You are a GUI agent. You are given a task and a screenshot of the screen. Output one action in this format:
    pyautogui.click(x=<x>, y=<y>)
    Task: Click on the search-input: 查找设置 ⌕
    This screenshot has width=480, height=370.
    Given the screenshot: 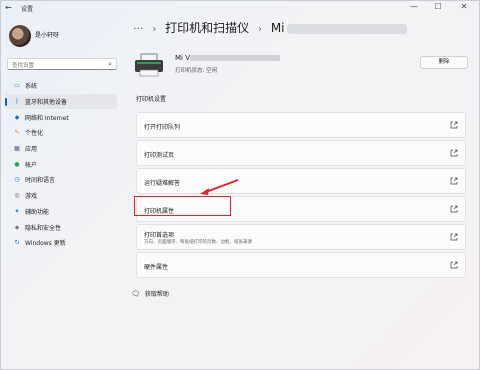 What is the action you would take?
    pyautogui.click(x=62, y=64)
    